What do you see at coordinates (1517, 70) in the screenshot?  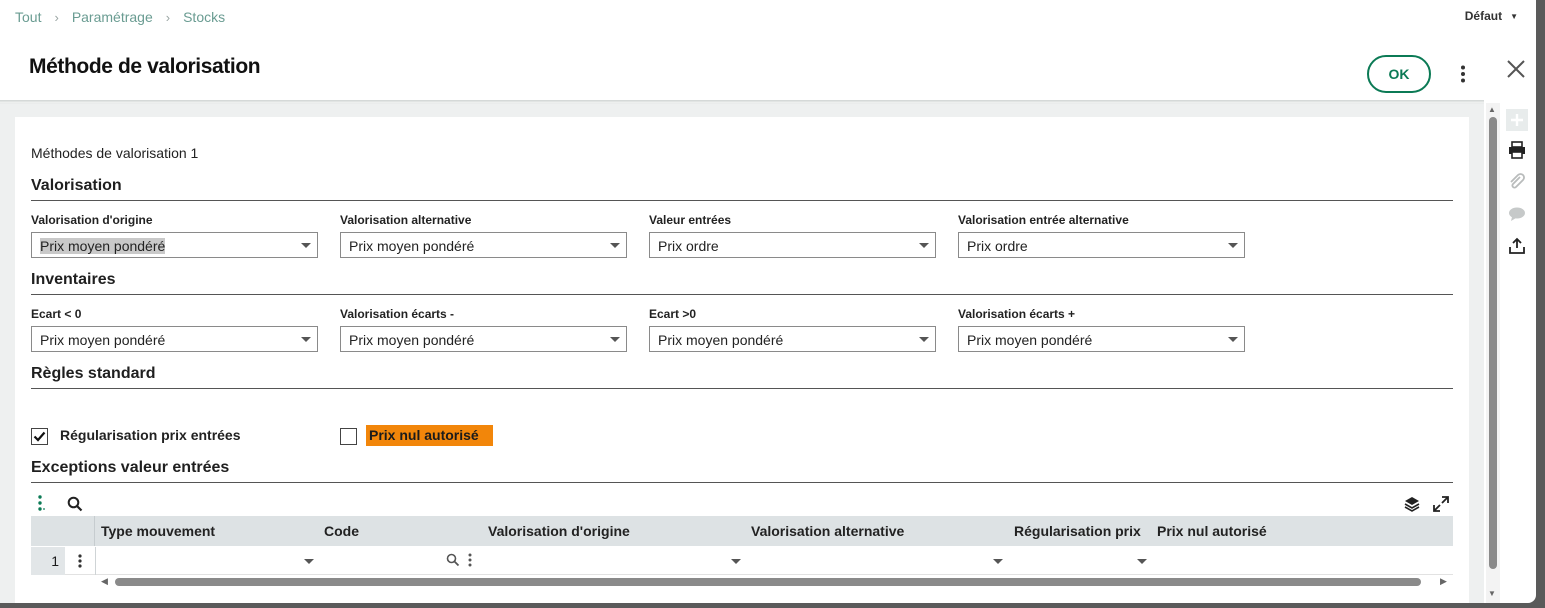 I see `close-icon` at bounding box center [1517, 70].